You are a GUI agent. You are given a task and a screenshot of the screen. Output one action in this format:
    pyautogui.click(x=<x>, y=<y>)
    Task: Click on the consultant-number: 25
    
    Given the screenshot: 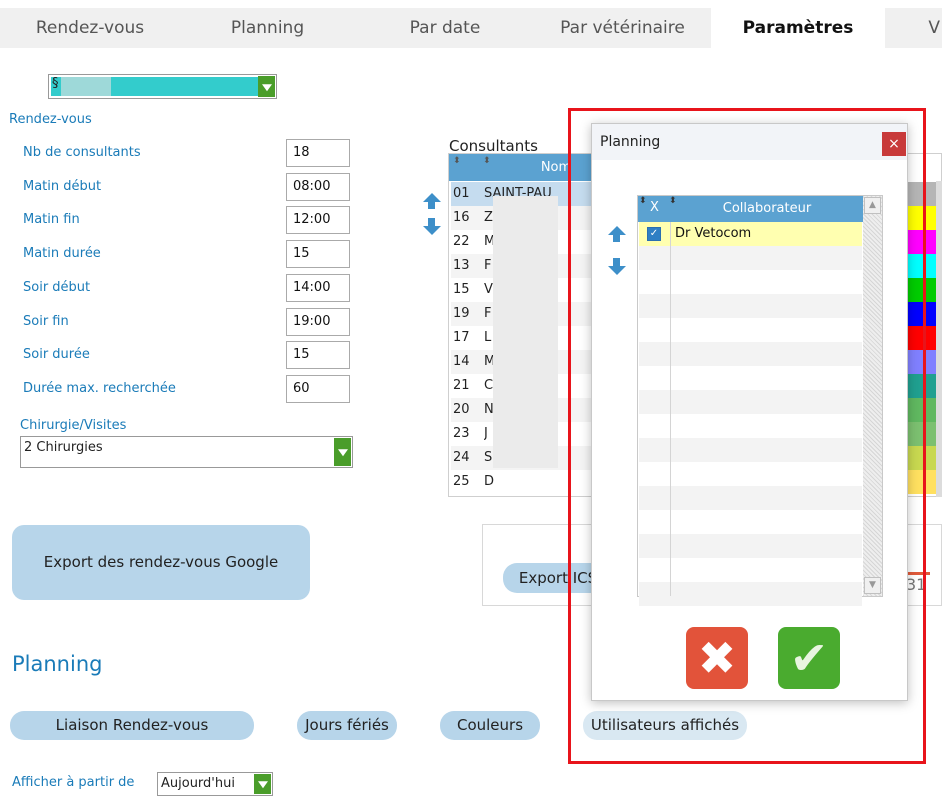 What is the action you would take?
    pyautogui.click(x=461, y=481)
    